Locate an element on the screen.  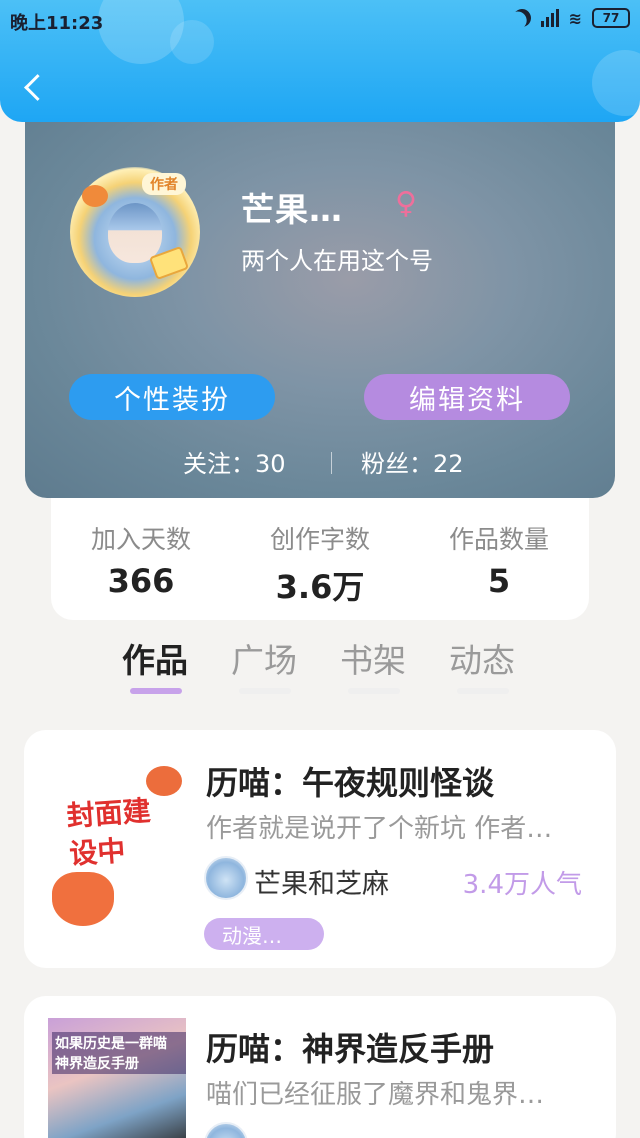
avatar: 作者 is located at coordinates (135, 232).